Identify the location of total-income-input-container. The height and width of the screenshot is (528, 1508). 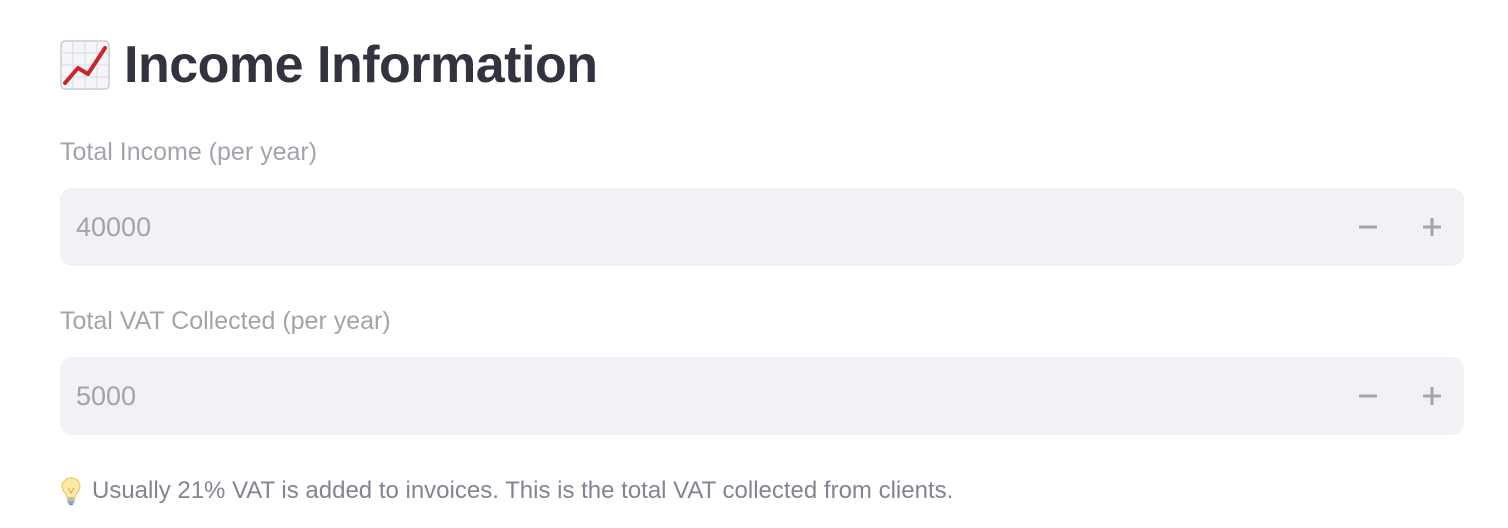
(762, 227).